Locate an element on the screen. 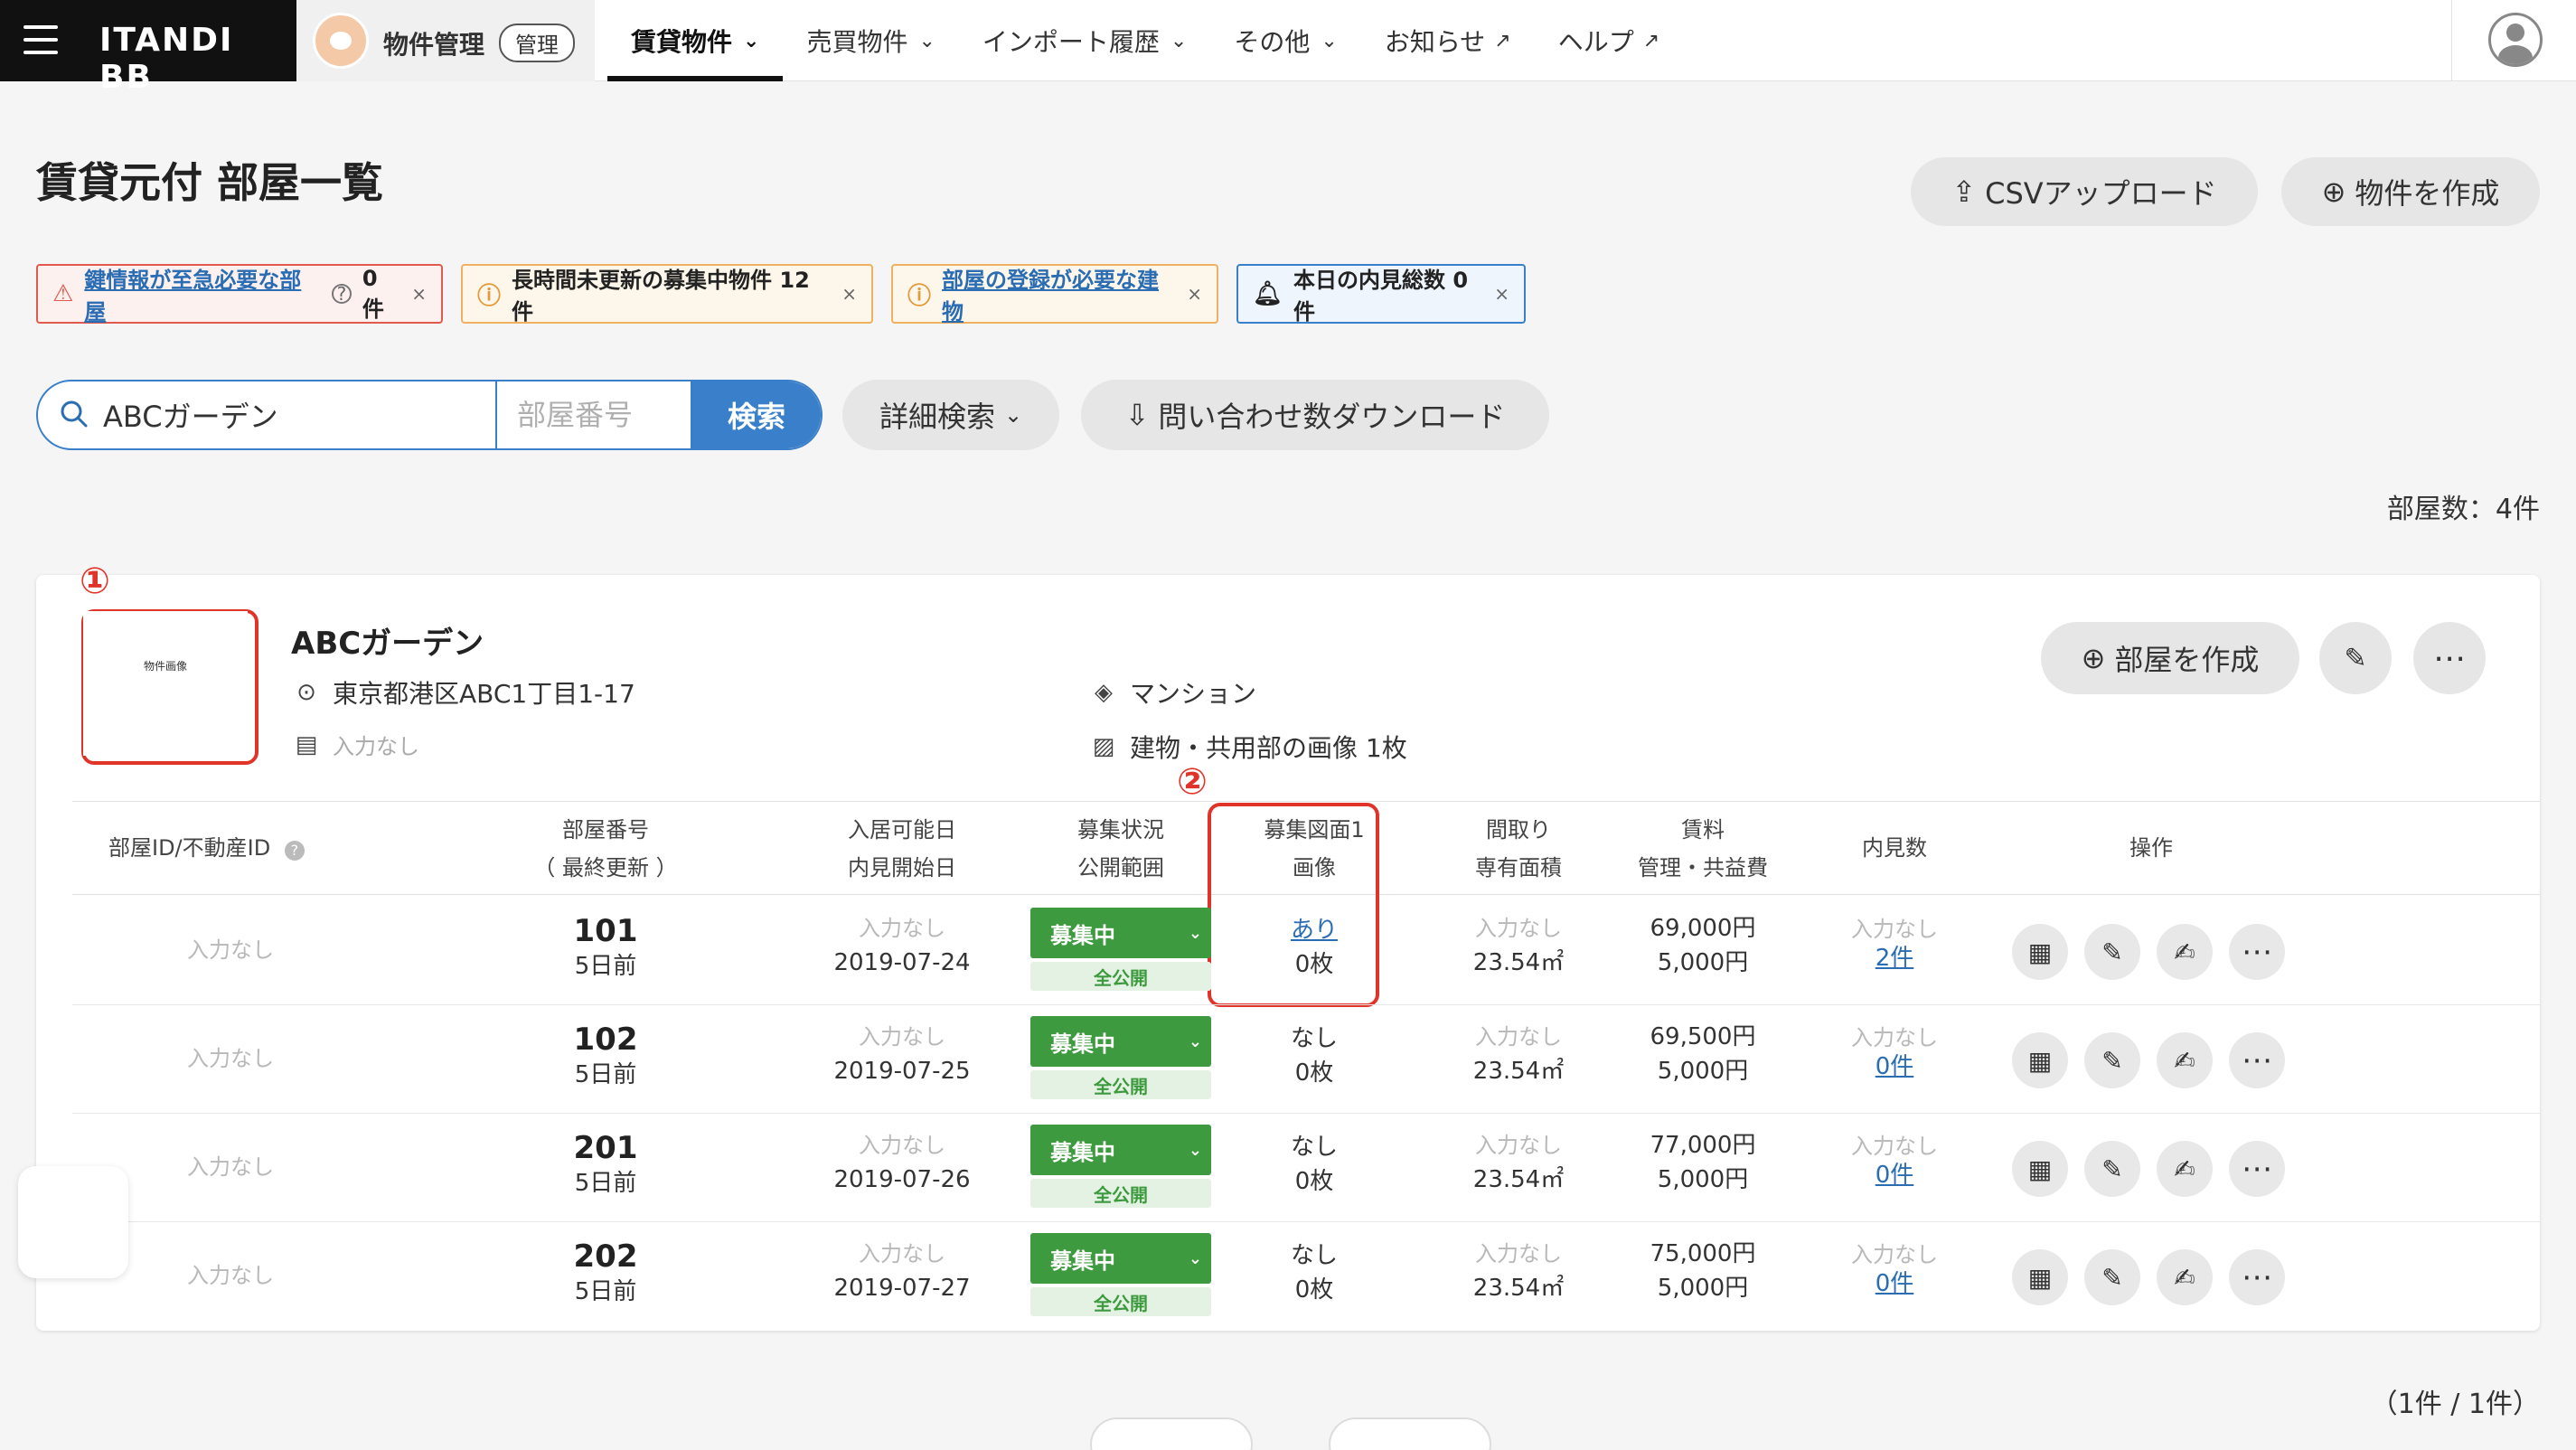 This screenshot has height=1450, width=2576. layout-cell: 入力なし 23.54㎡ is located at coordinates (1518, 946).